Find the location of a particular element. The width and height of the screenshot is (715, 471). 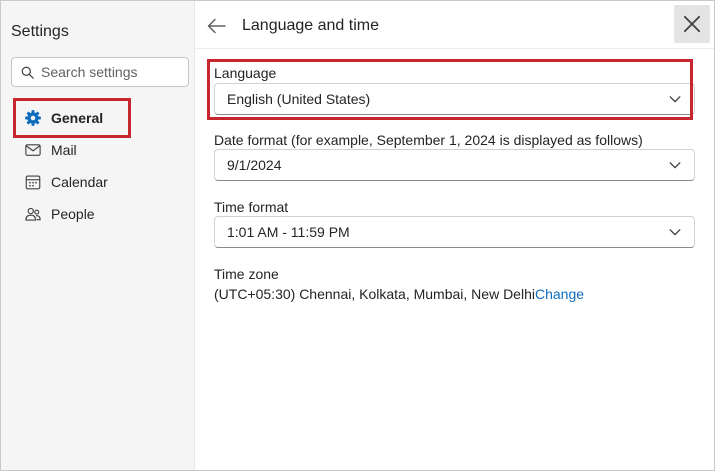

search-icon is located at coordinates (27, 72).